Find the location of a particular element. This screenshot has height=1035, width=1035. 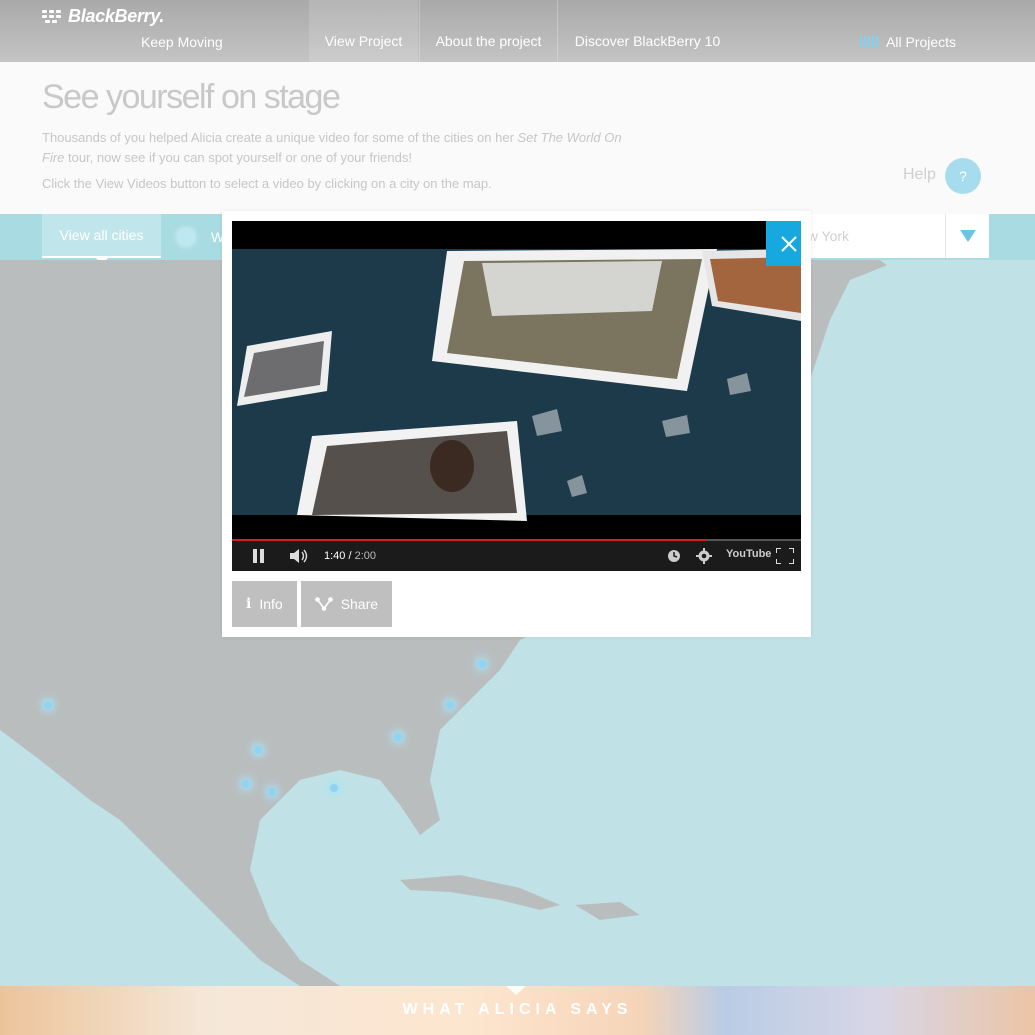

what-alicia-says-section: WHAT ALICIA SAYS is located at coordinates (517, 1010).